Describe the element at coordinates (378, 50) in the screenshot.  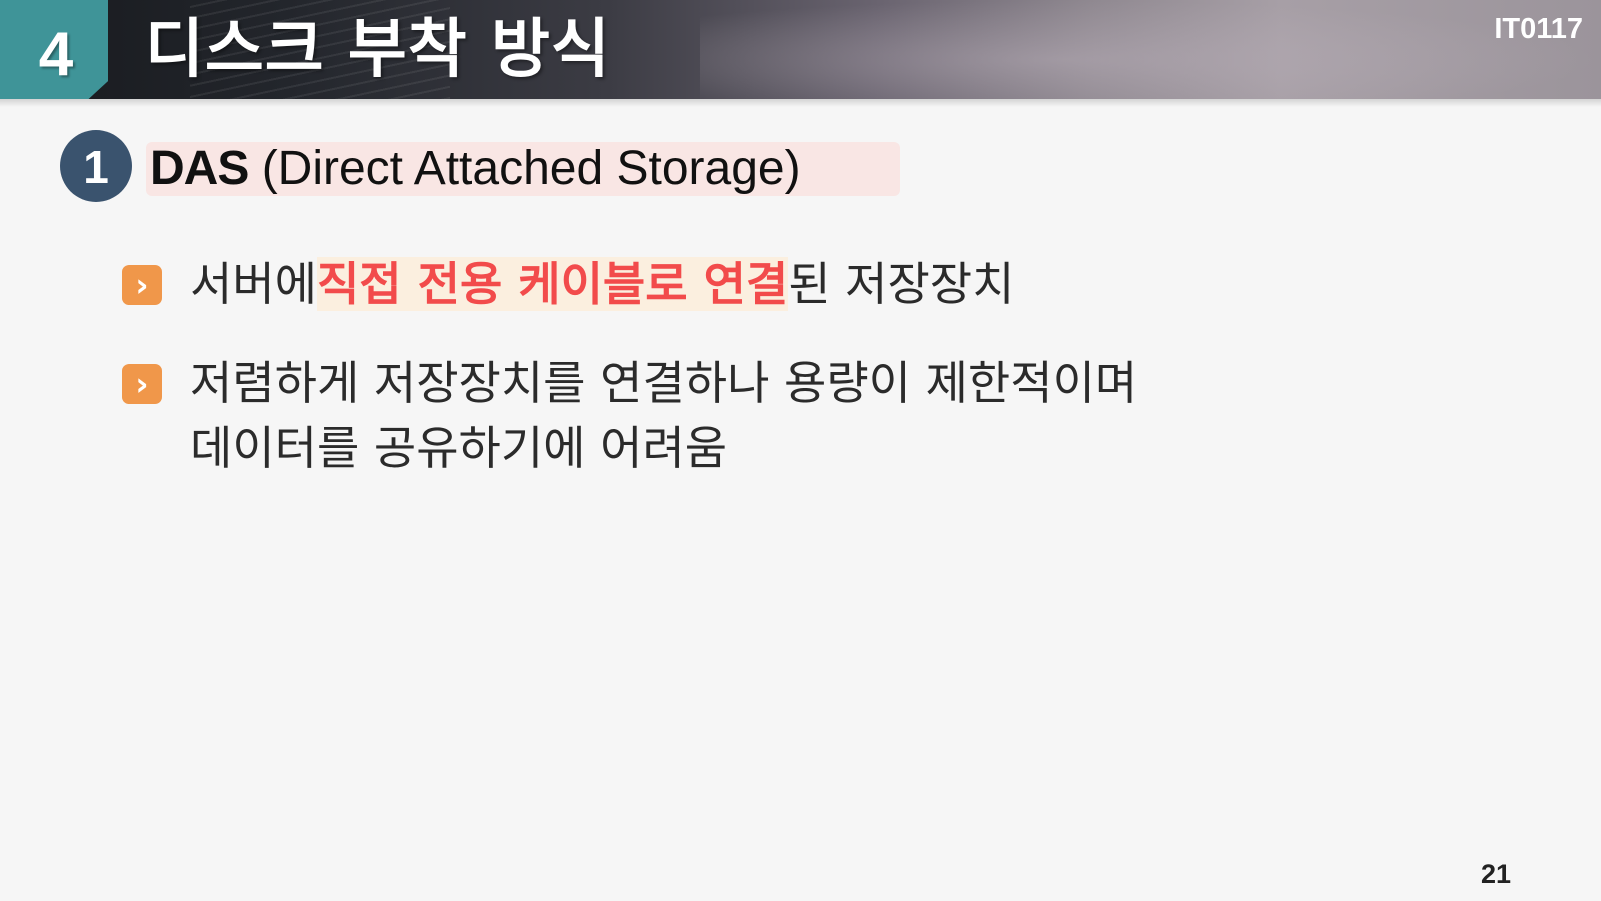
I see `slide-title: 디스크 부착 방식` at that location.